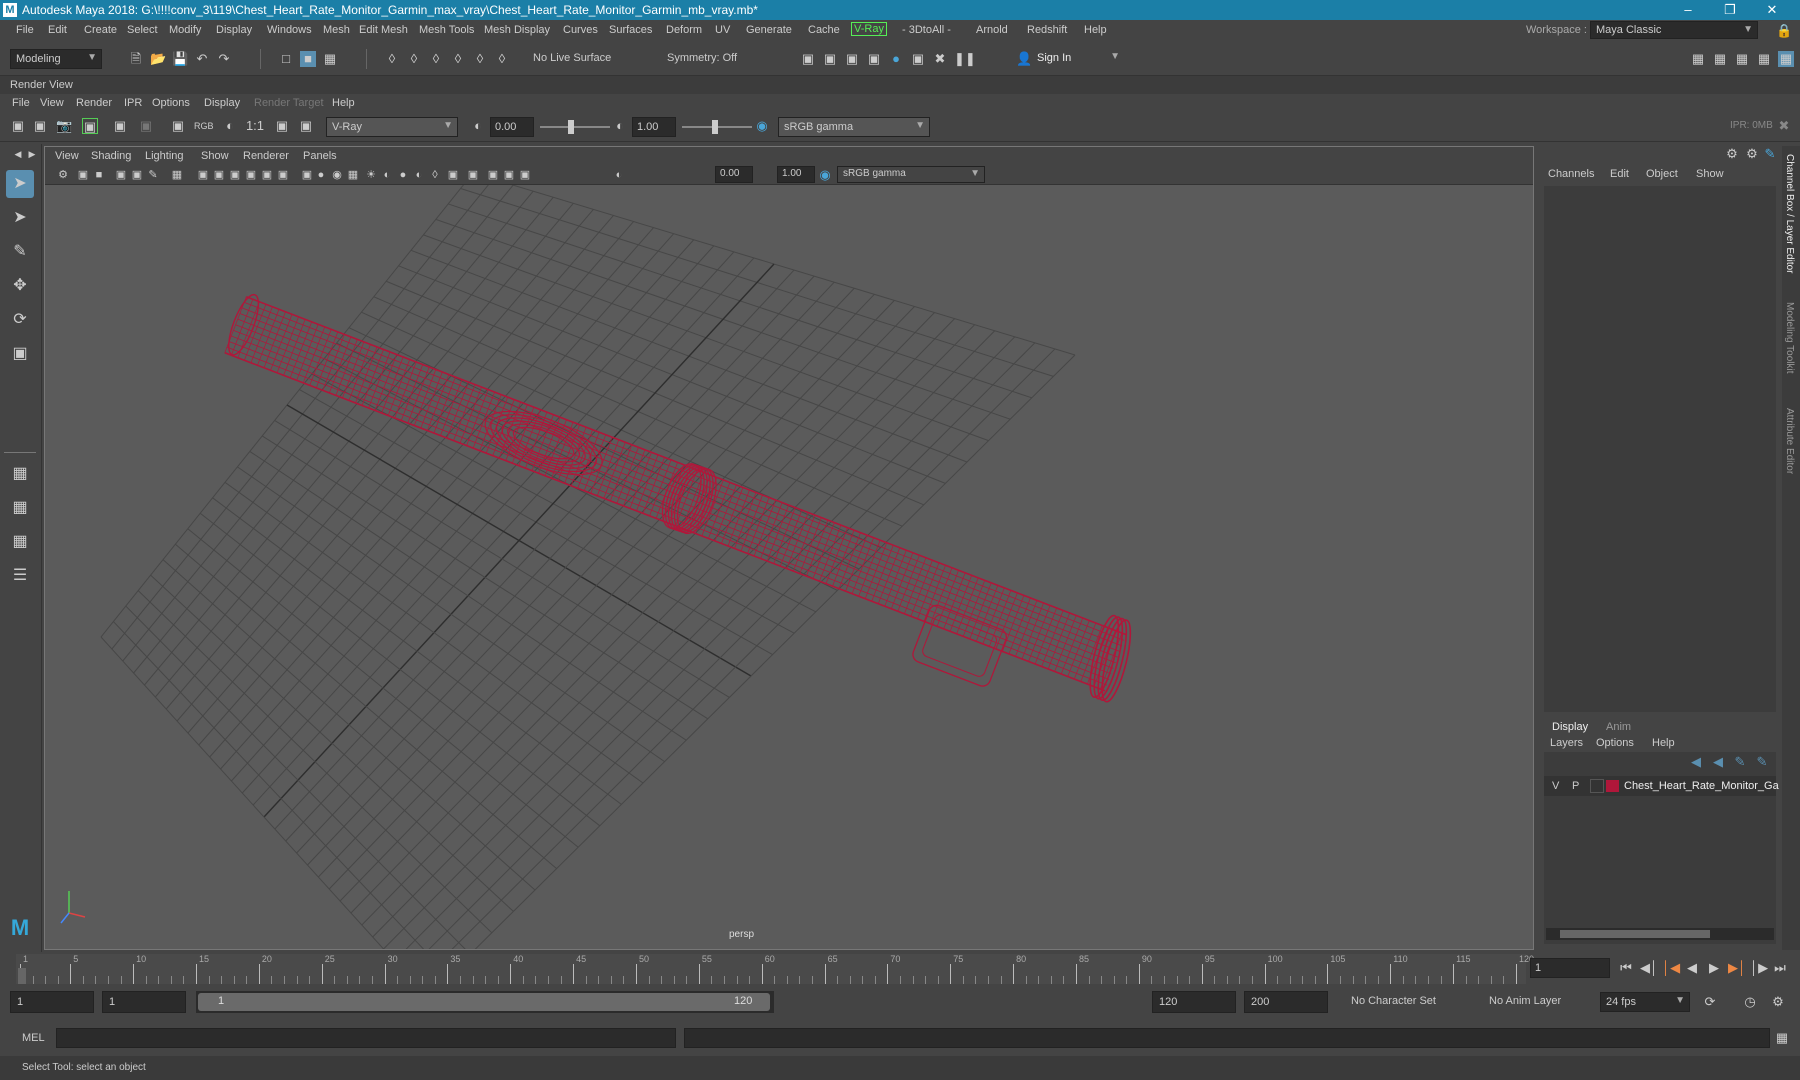 The height and width of the screenshot is (1080, 1800). Describe the element at coordinates (56, 59) in the screenshot. I see `menu-set-dropdown: Modeling ▼` at that location.